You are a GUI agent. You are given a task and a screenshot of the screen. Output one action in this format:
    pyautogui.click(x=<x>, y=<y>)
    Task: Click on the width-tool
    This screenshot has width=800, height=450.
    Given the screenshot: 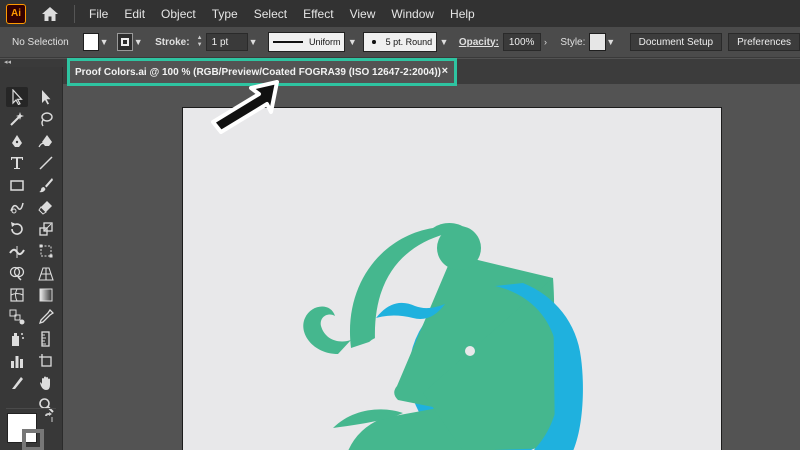 What is the action you would take?
    pyautogui.click(x=17, y=251)
    